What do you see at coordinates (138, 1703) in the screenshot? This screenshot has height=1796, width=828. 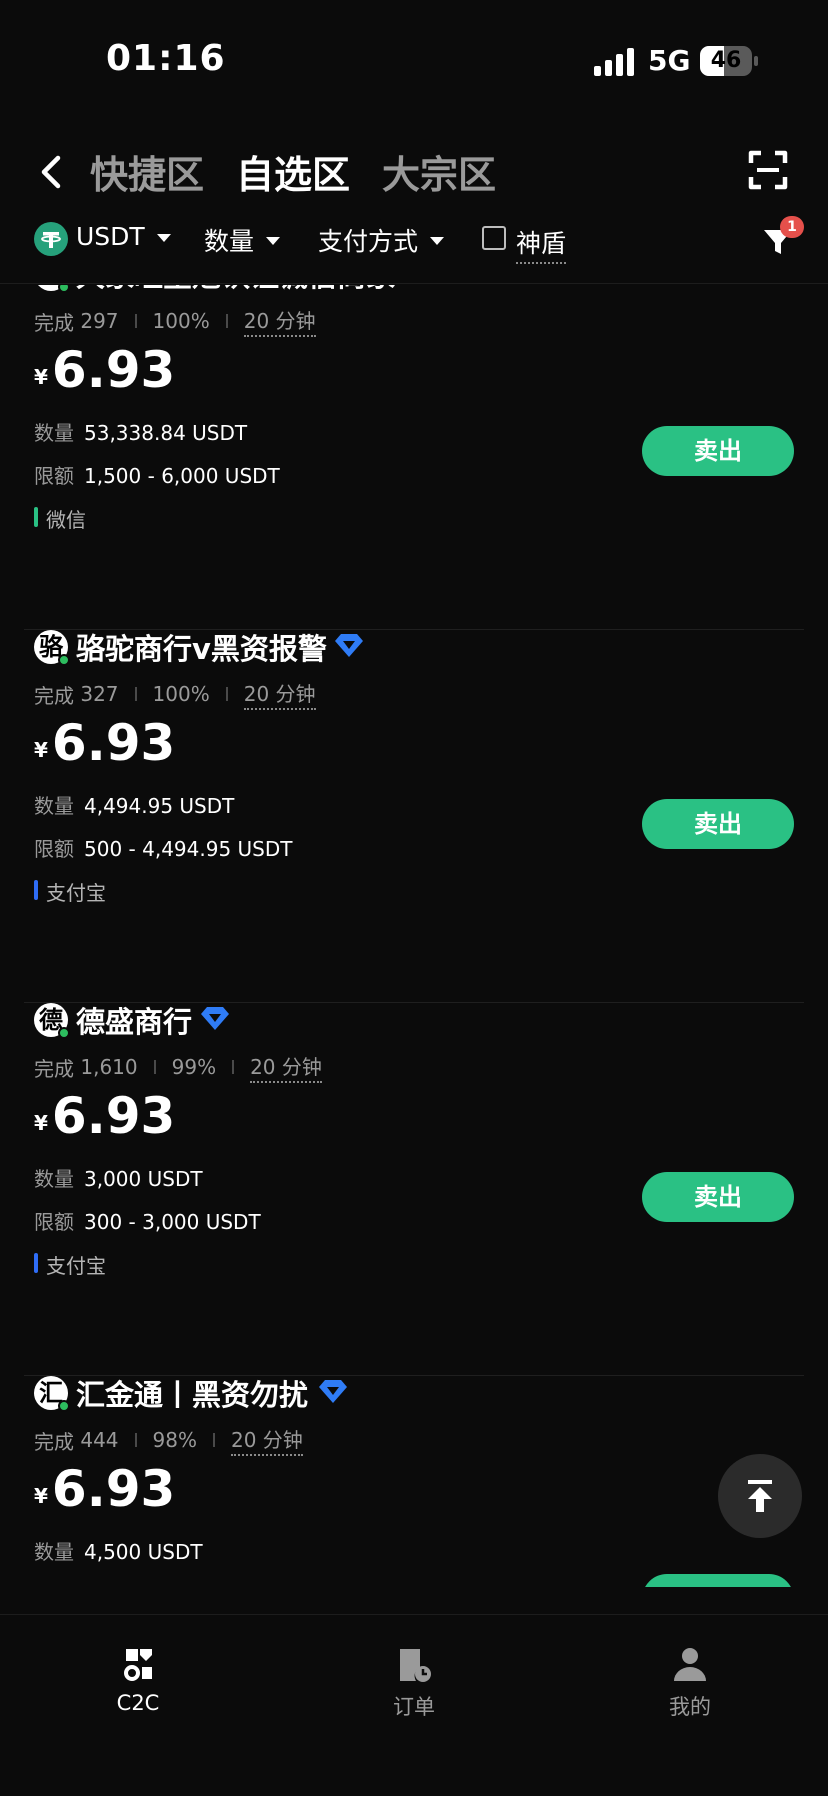 I see `nav-label: C2C` at bounding box center [138, 1703].